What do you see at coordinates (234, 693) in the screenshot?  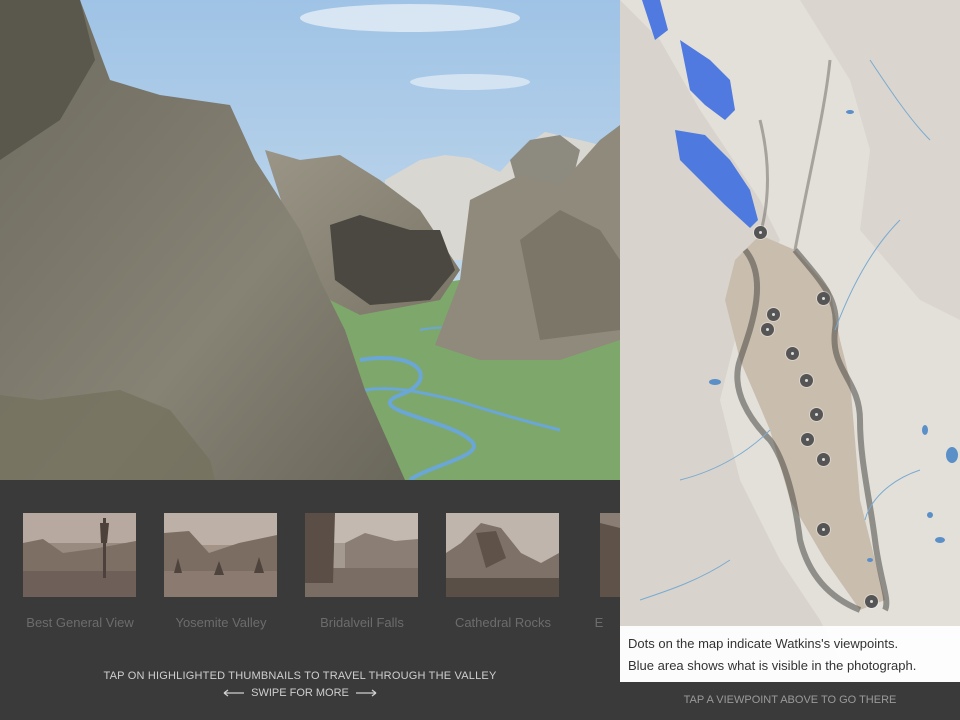 I see `arrow-left-icon` at bounding box center [234, 693].